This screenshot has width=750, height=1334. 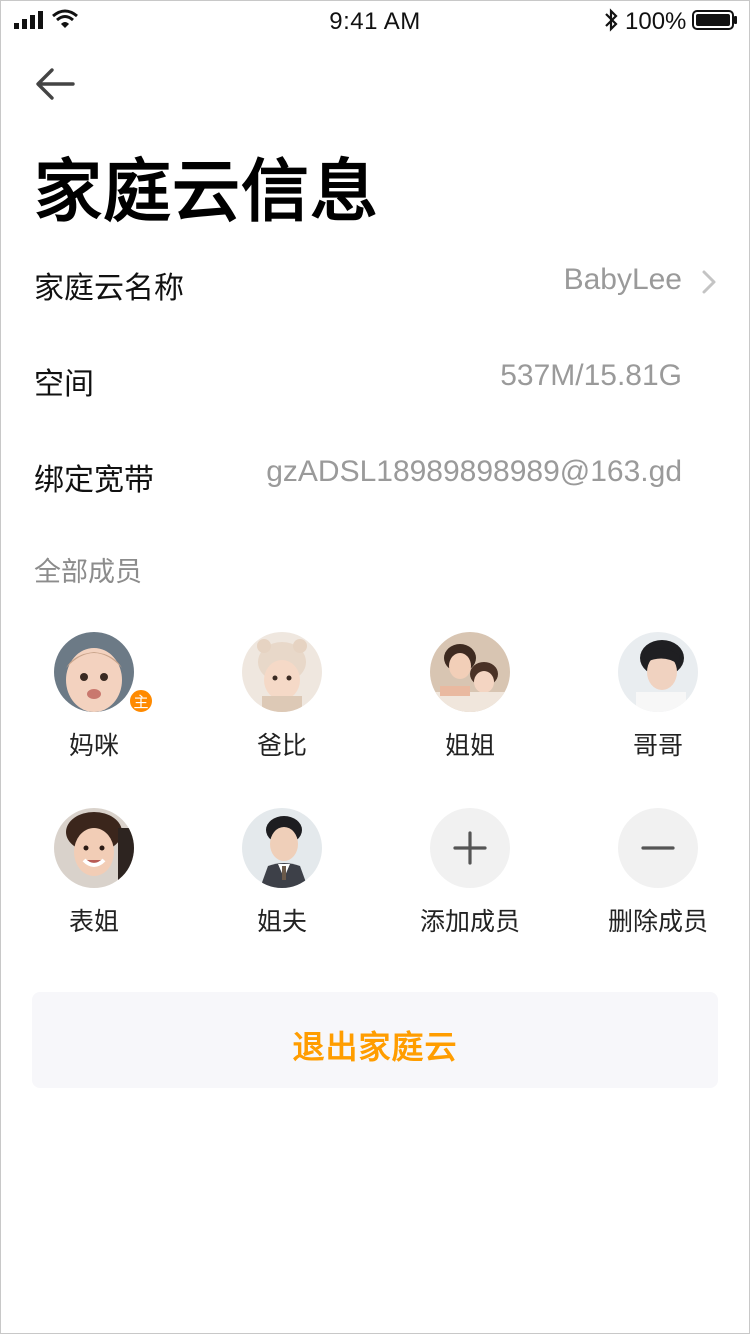 What do you see at coordinates (55, 84) in the screenshot?
I see `back-arrow-icon` at bounding box center [55, 84].